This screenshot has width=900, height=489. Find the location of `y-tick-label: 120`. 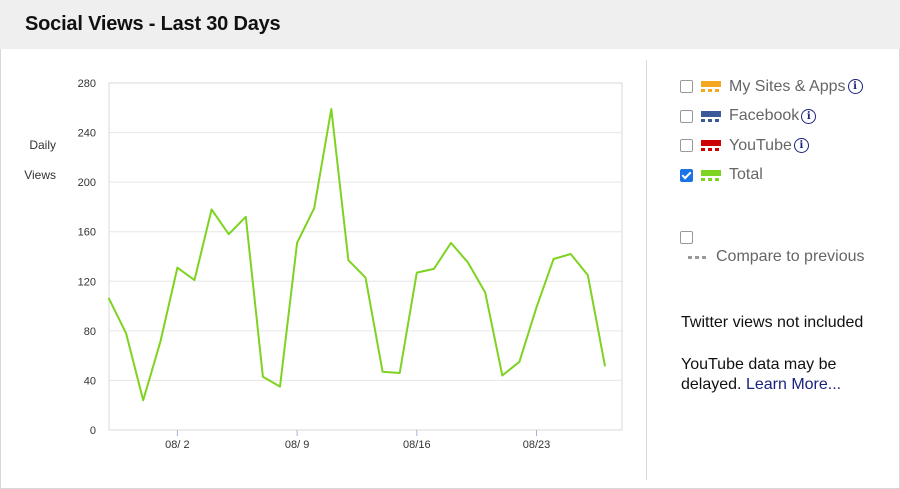

y-tick-label: 120 is located at coordinates (87, 282).